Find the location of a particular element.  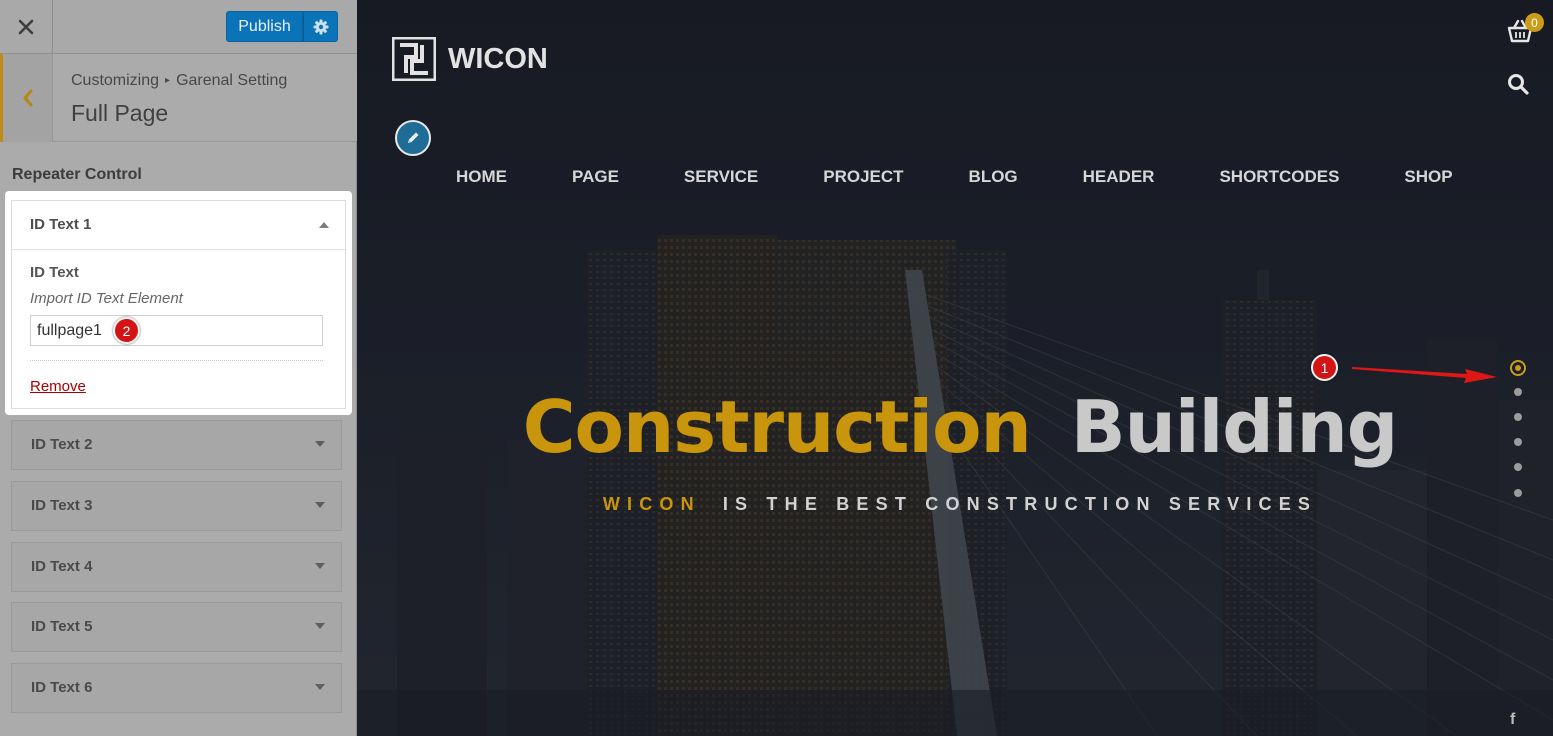

repeater-item-collapsed: ID Text 3 is located at coordinates (176, 506).